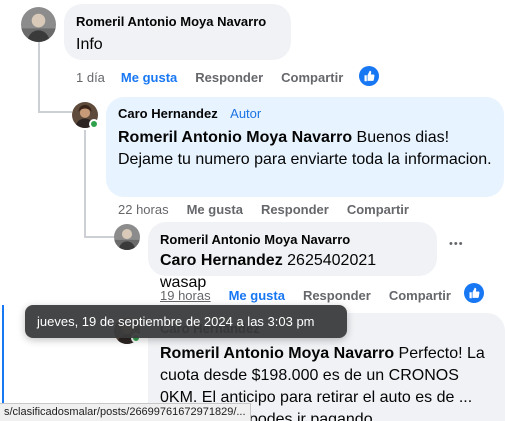 The width and height of the screenshot is (505, 421). Describe the element at coordinates (305, 114) in the screenshot. I see `comment-header: Caro Hernandez Autor` at that location.